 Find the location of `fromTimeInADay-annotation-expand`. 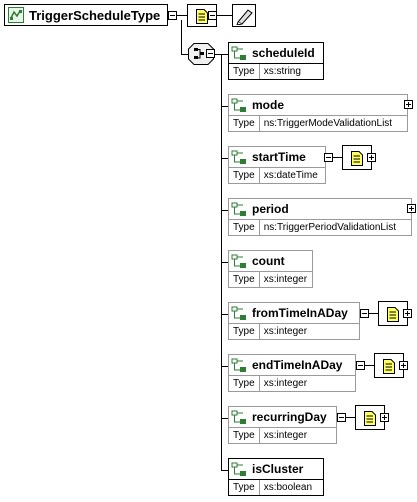

fromTimeInADay-annotation-expand is located at coordinates (407, 313).